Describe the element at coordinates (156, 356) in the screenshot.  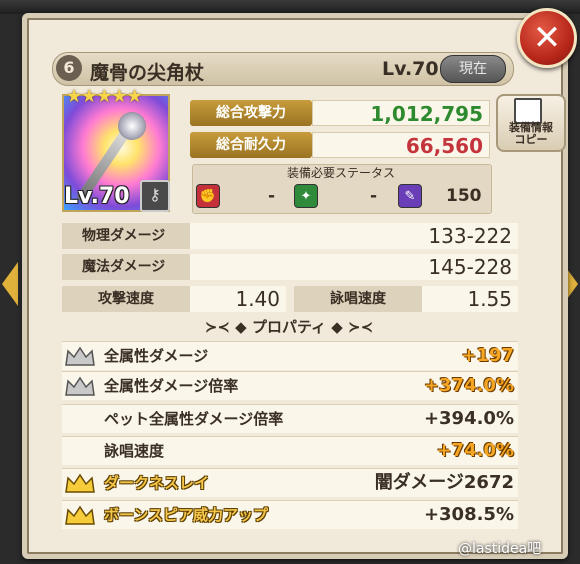
I see `property-name: 全属性ダメージ` at that location.